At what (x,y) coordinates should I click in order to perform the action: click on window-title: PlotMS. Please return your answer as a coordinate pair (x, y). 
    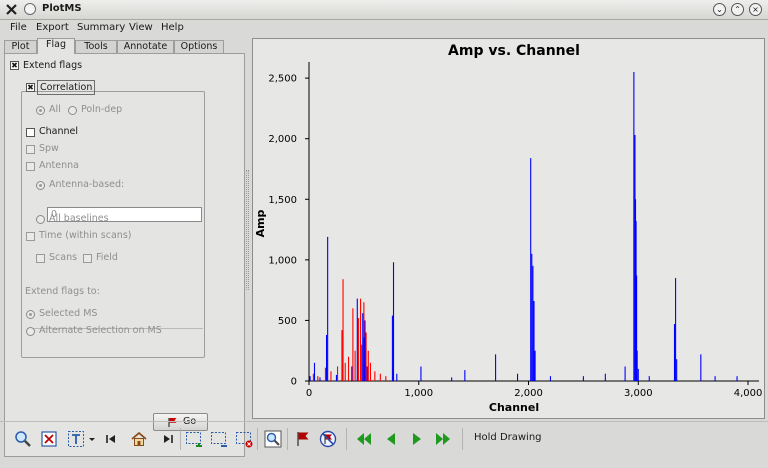
    Looking at the image, I should click on (62, 8).